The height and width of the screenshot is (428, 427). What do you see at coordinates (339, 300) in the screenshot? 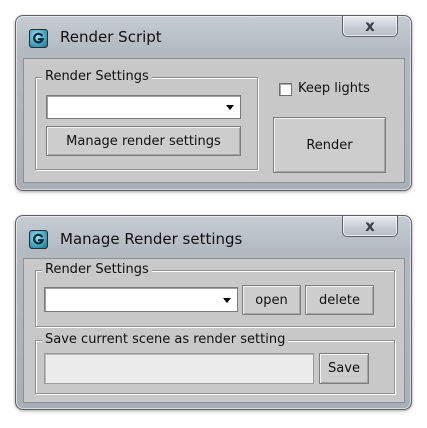
I see `delete-button: delete` at bounding box center [339, 300].